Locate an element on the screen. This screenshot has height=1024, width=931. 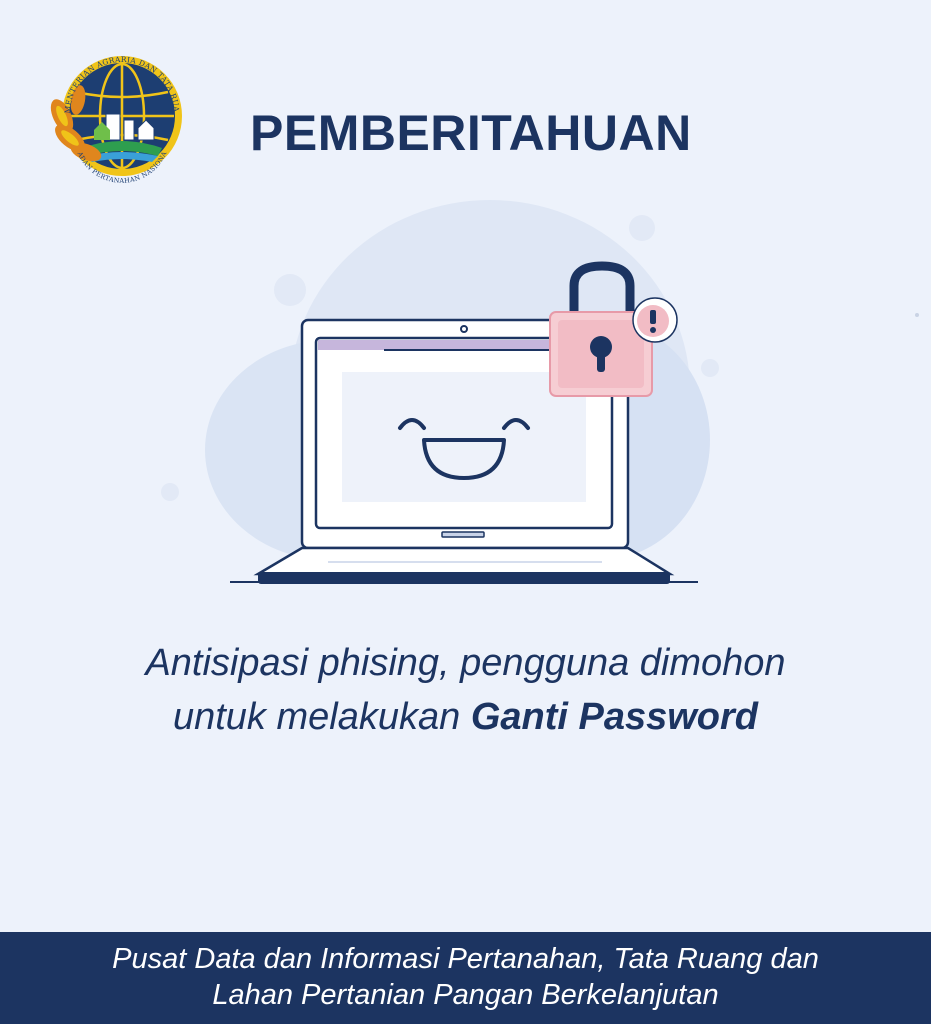
page-title: PEMBERITAHUAN is located at coordinates (471, 133).